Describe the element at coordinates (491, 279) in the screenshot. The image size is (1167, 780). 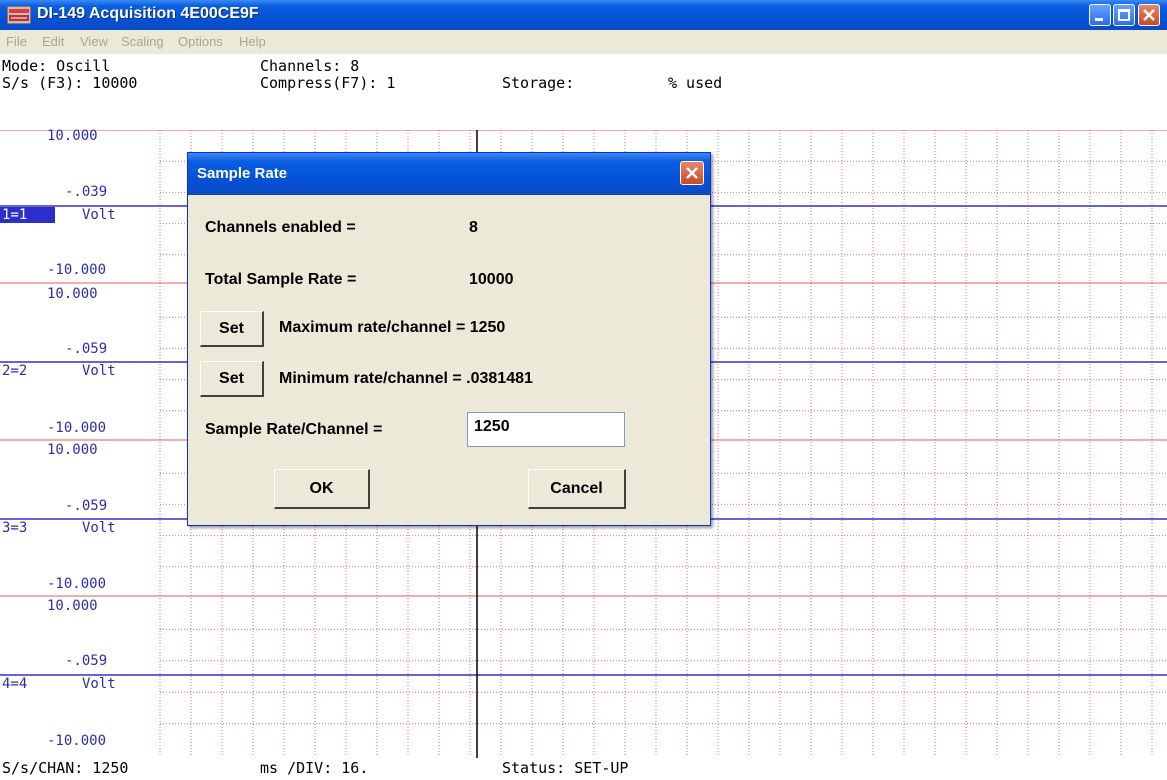
I see `total-rate-value: 10000` at that location.